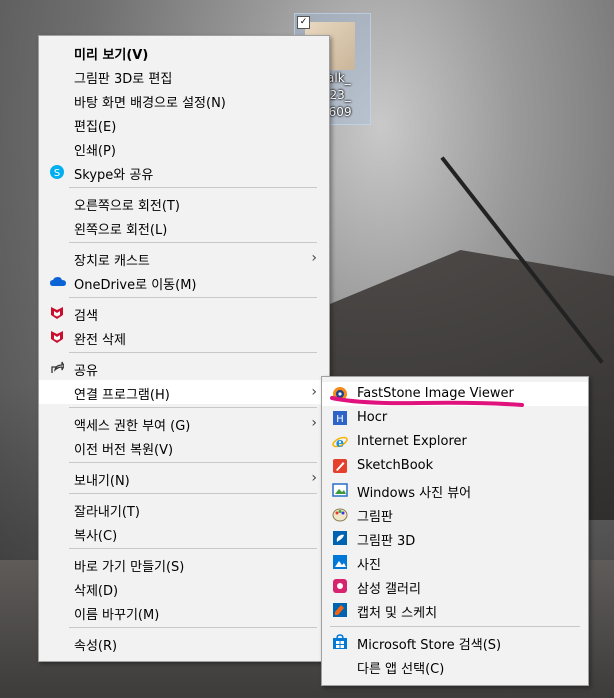 The width and height of the screenshot is (614, 698). What do you see at coordinates (340, 610) in the screenshot?
I see `snip-sketch-icon` at bounding box center [340, 610].